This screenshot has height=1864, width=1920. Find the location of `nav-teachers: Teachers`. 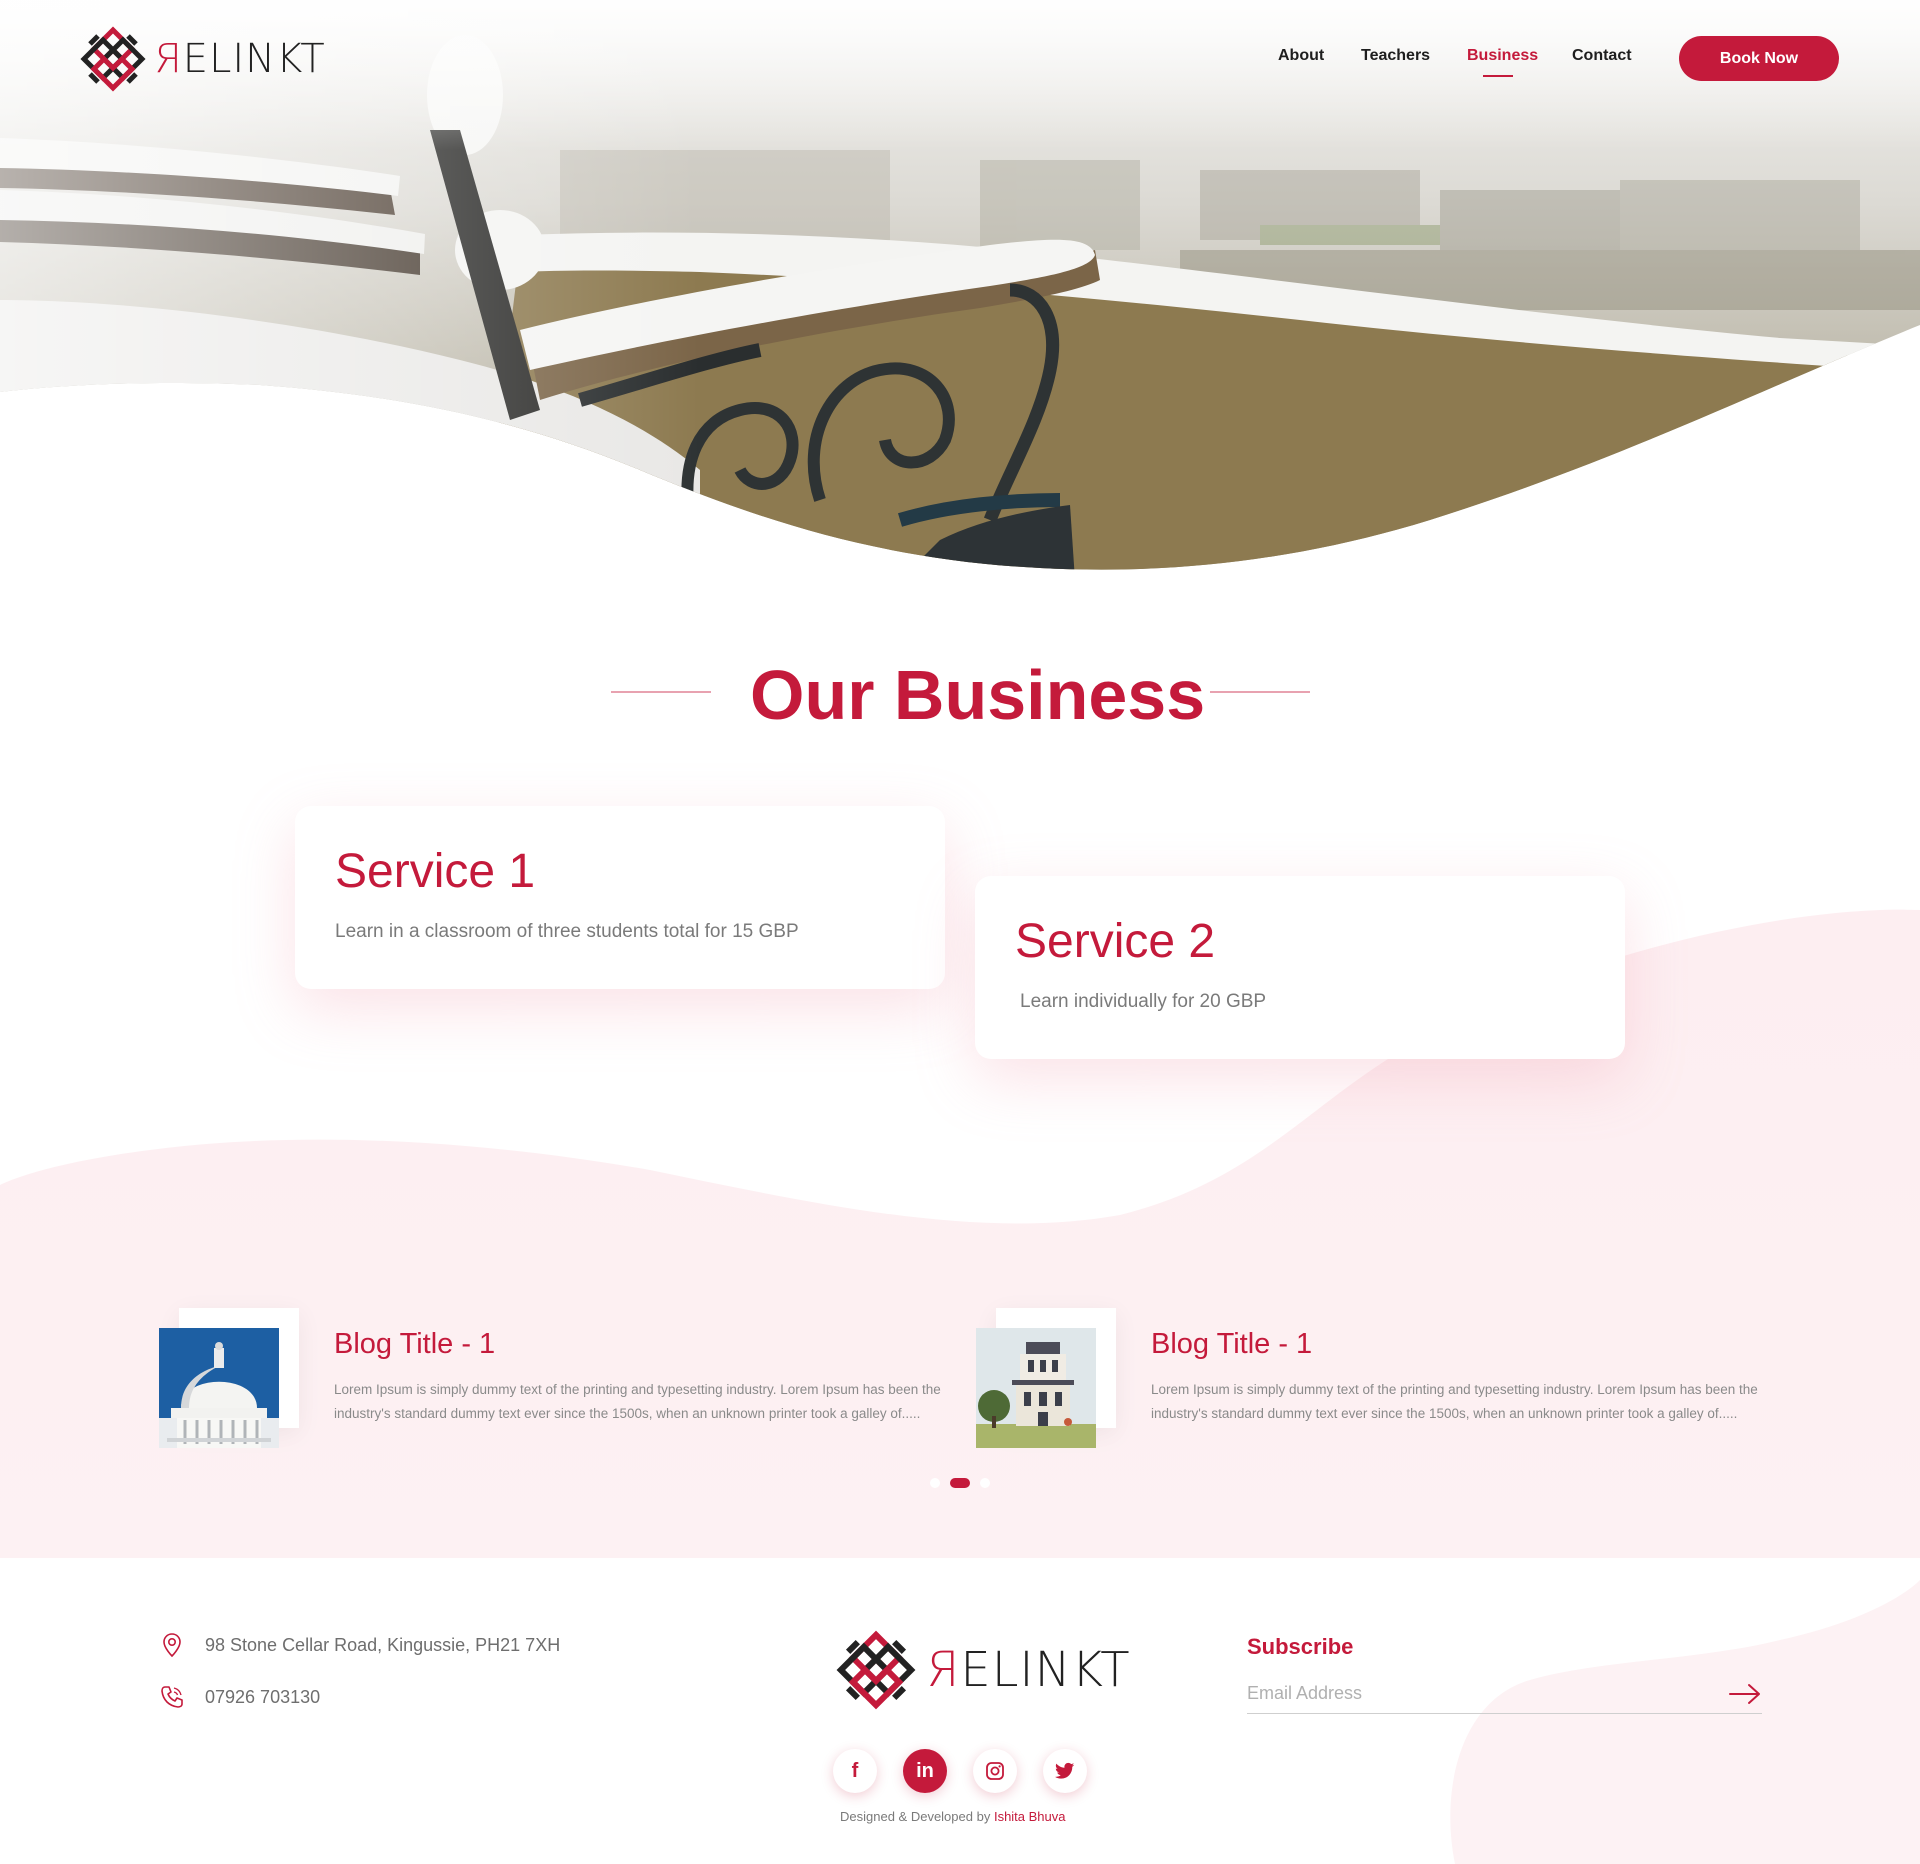

nav-teachers: Teachers is located at coordinates (1395, 56).